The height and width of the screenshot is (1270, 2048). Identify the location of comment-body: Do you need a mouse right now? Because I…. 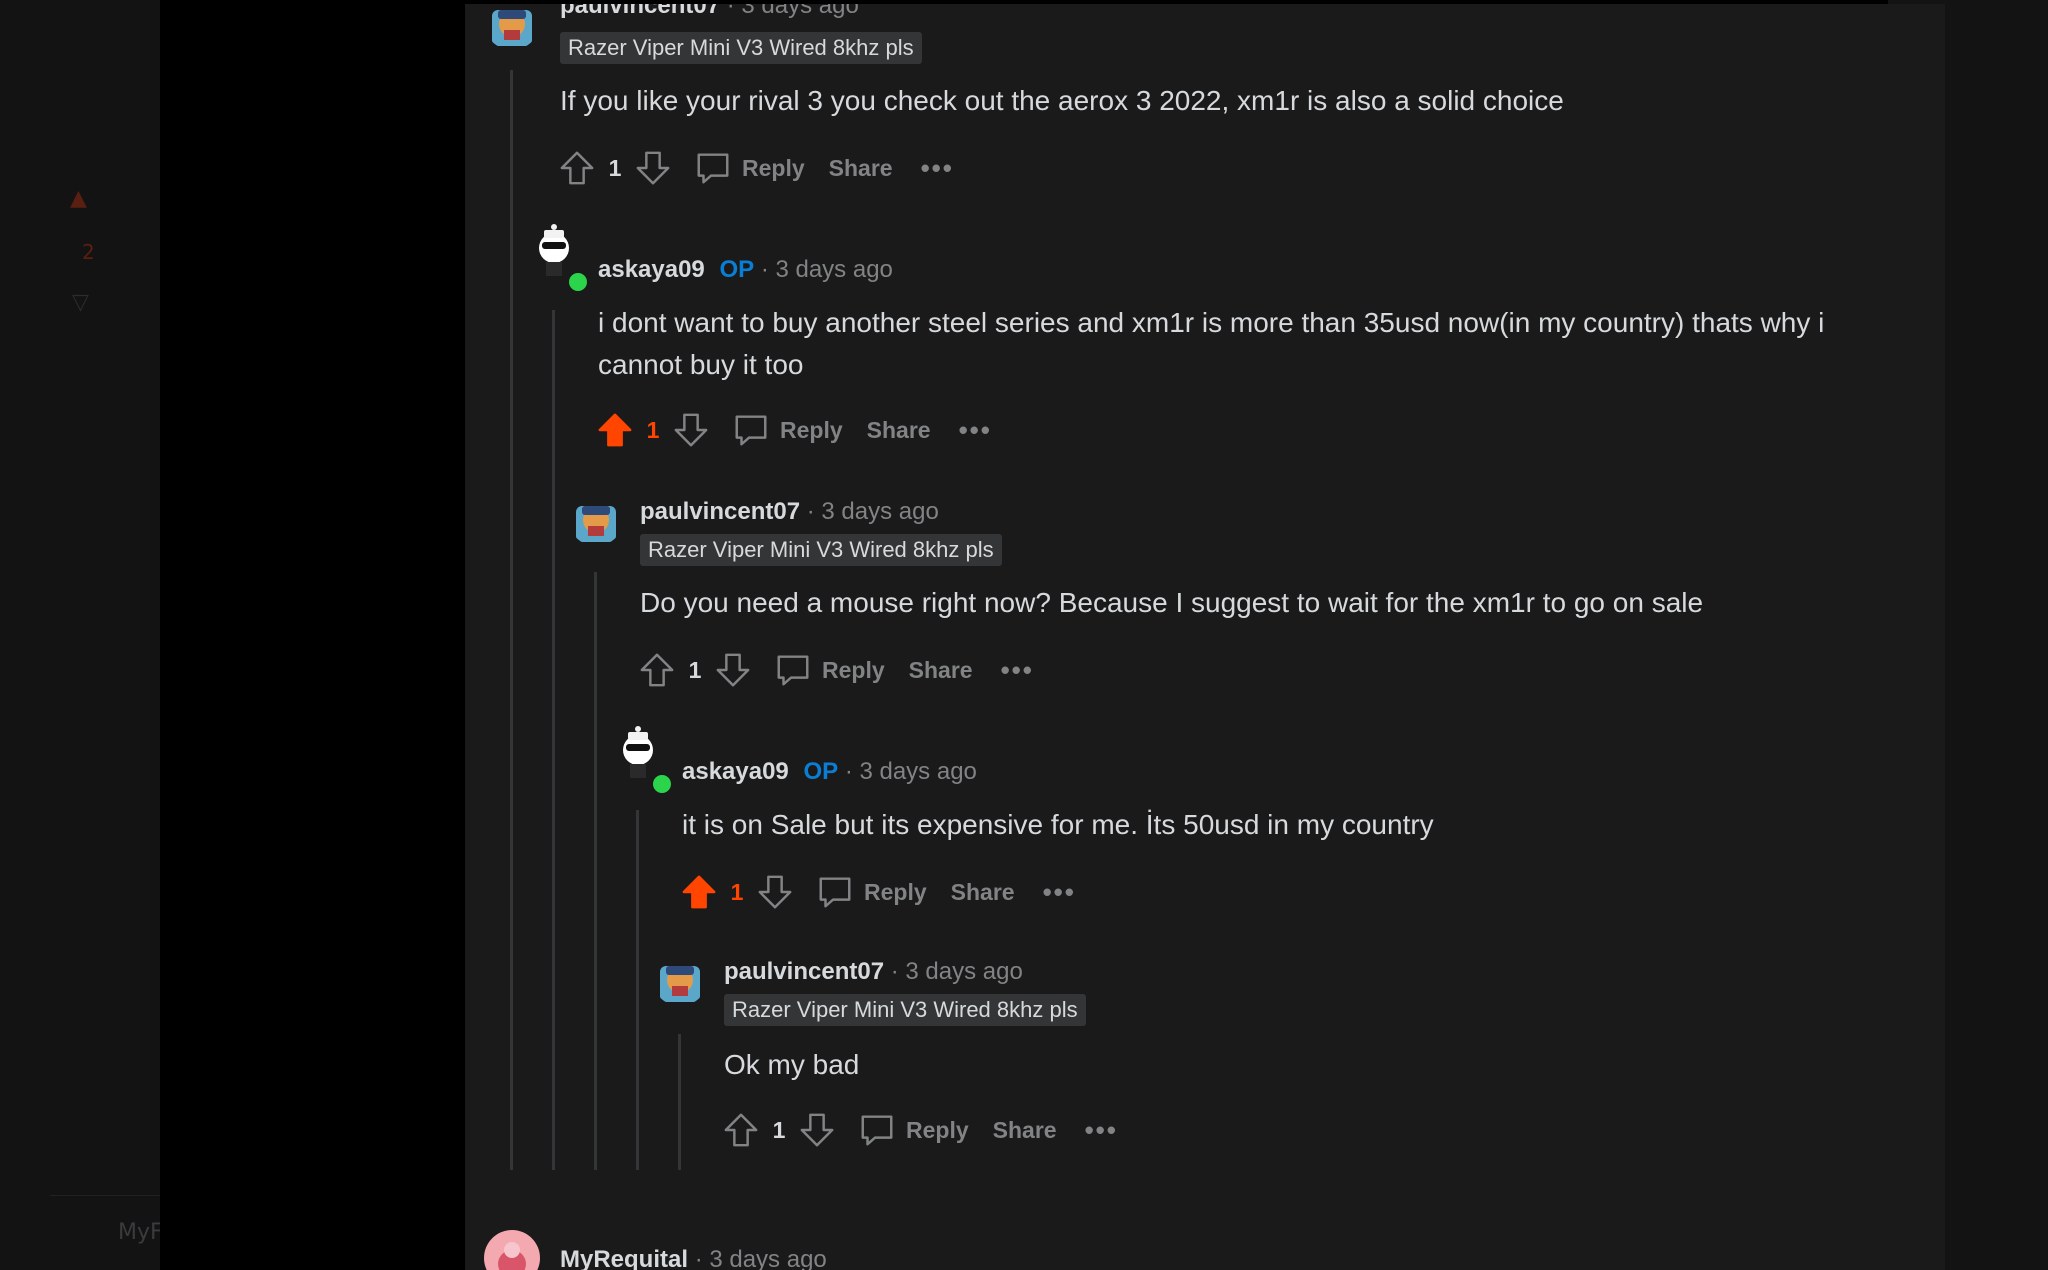
(1172, 602).